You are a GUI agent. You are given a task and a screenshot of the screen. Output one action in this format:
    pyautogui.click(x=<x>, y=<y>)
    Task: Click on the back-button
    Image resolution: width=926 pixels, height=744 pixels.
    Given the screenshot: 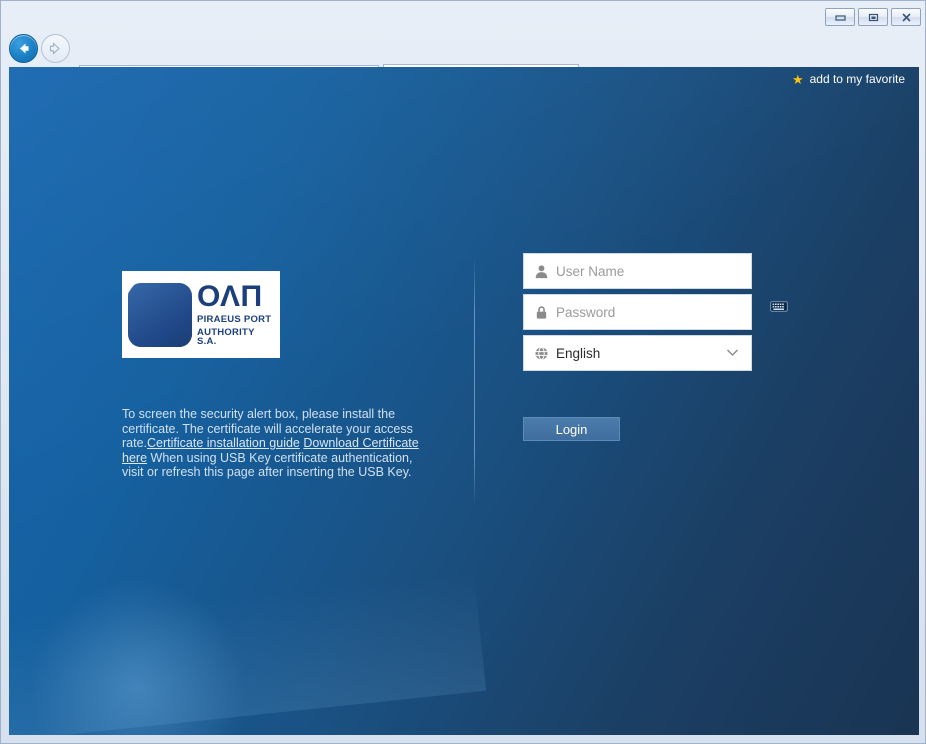 What is the action you would take?
    pyautogui.click(x=23, y=48)
    